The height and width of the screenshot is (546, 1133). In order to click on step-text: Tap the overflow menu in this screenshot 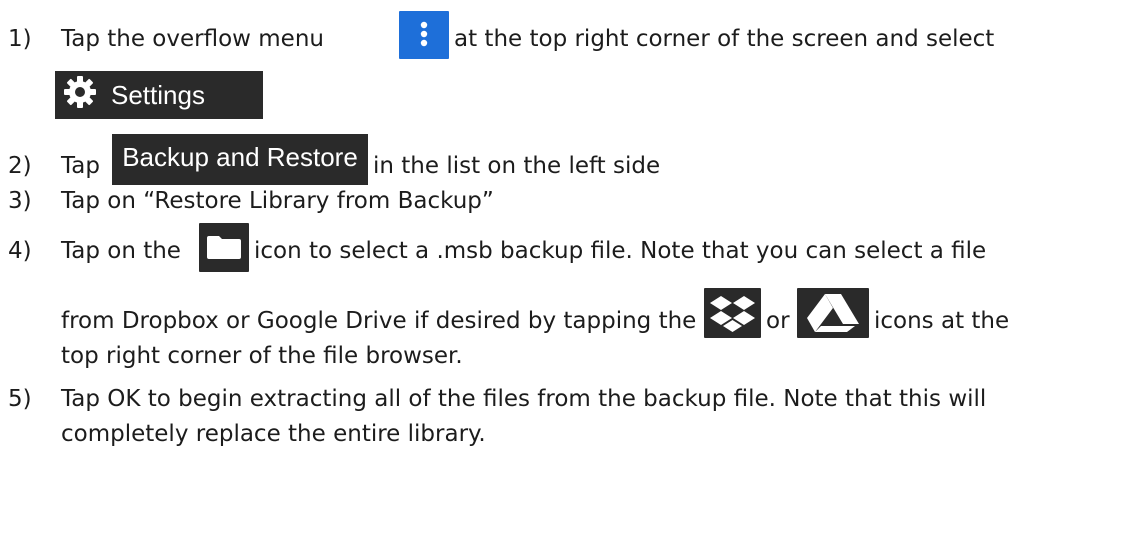, I will do `click(192, 39)`.